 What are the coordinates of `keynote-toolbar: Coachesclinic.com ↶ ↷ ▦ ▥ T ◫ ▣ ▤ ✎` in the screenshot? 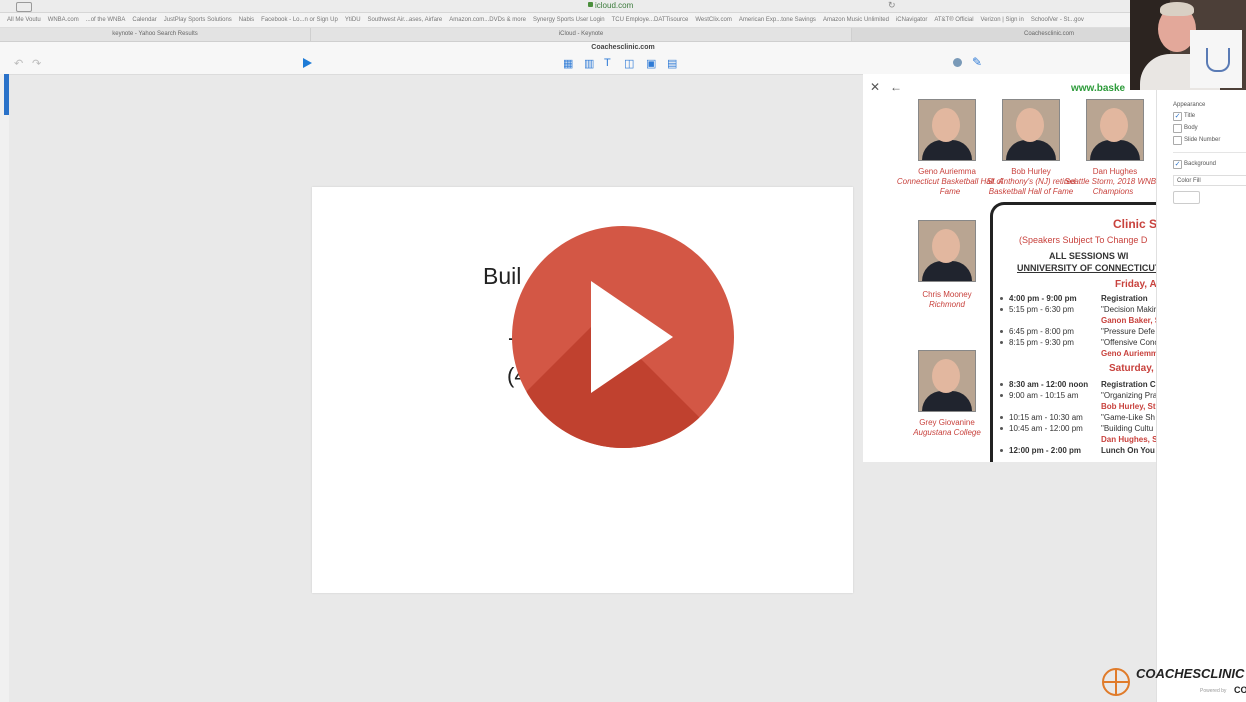 It's located at (623, 58).